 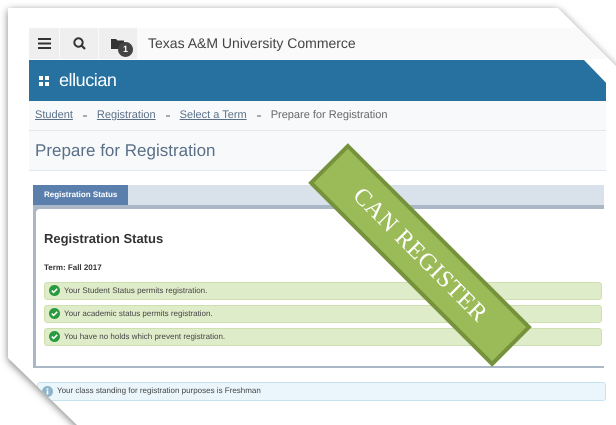 I want to click on institution-name: Texas A&M University Commerce, so click(x=252, y=43).